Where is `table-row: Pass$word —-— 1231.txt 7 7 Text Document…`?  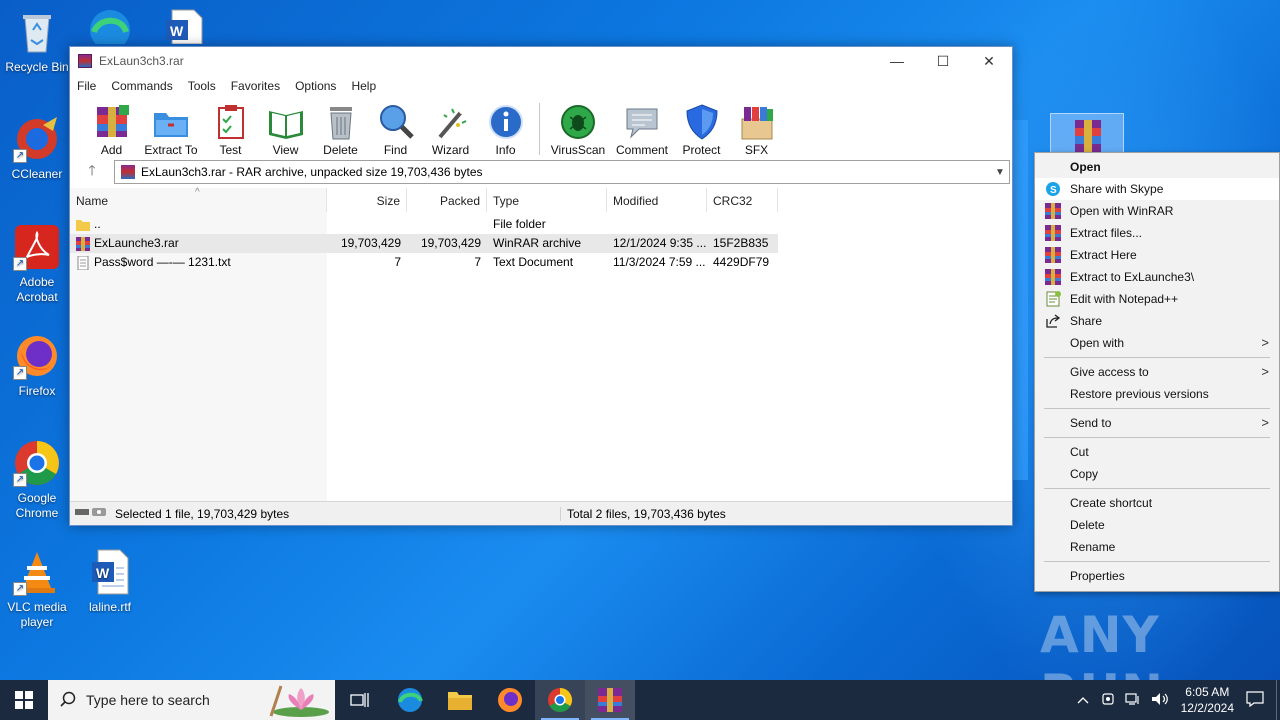 table-row: Pass$word —-— 1231.txt 7 7 Text Document… is located at coordinates (424, 262).